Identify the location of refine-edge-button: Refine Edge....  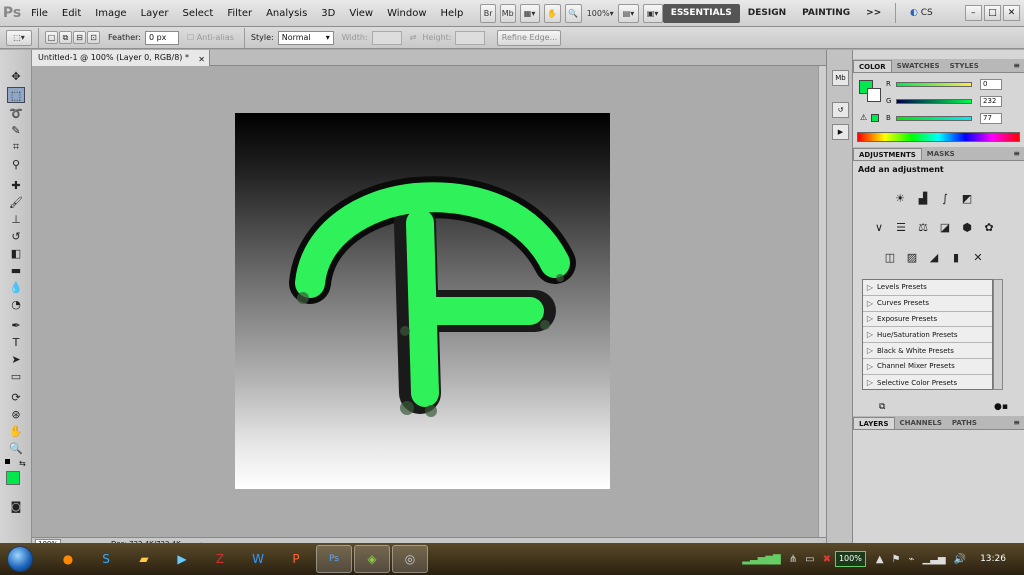
(529, 37).